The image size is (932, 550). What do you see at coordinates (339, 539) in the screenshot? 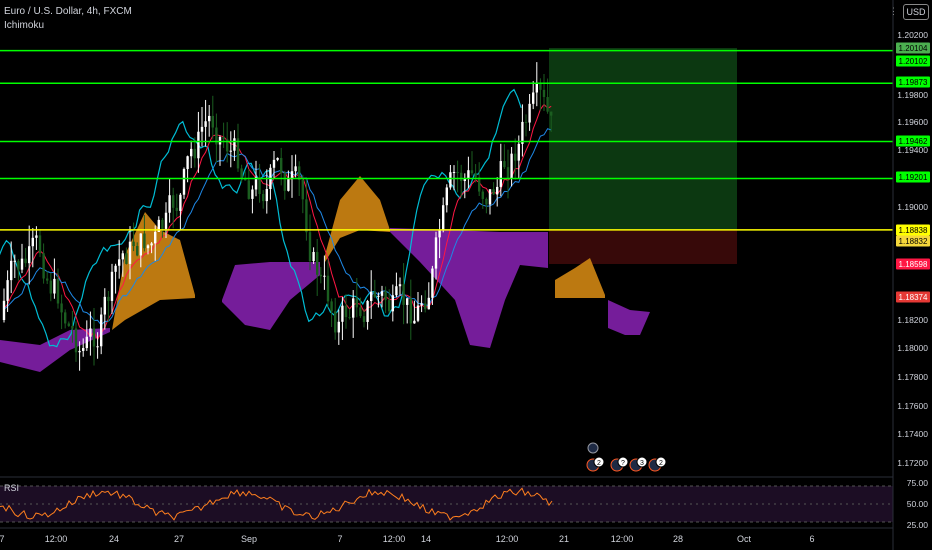
I see `time-tick-label: 7` at bounding box center [339, 539].